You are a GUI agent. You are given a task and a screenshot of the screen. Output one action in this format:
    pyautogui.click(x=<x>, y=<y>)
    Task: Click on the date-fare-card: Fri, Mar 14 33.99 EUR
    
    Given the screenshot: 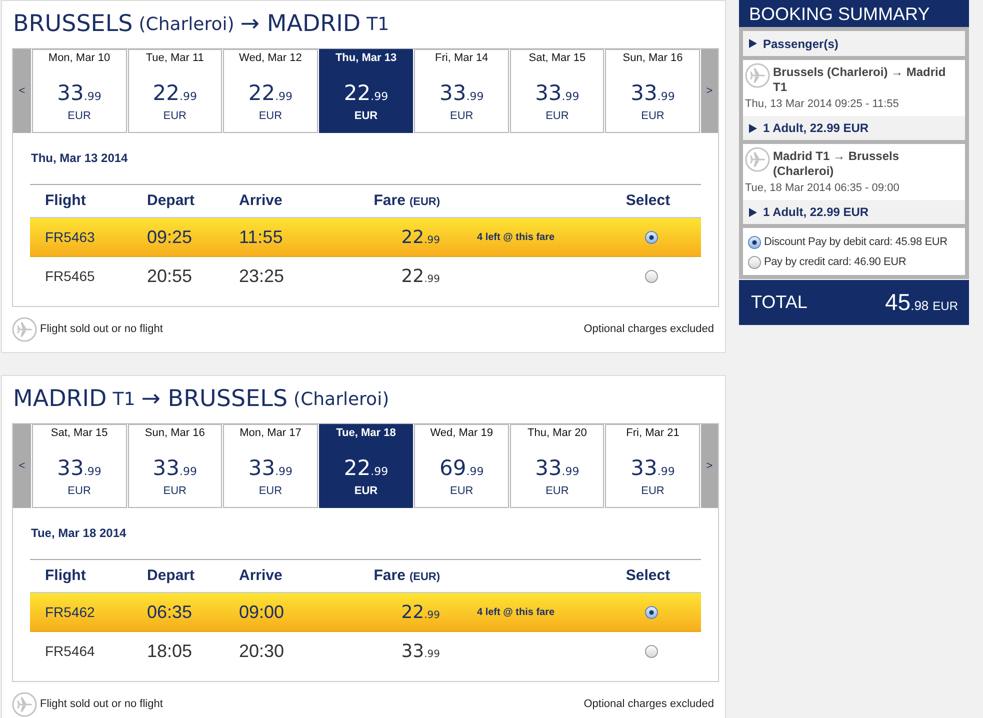 What is the action you would take?
    pyautogui.click(x=461, y=91)
    